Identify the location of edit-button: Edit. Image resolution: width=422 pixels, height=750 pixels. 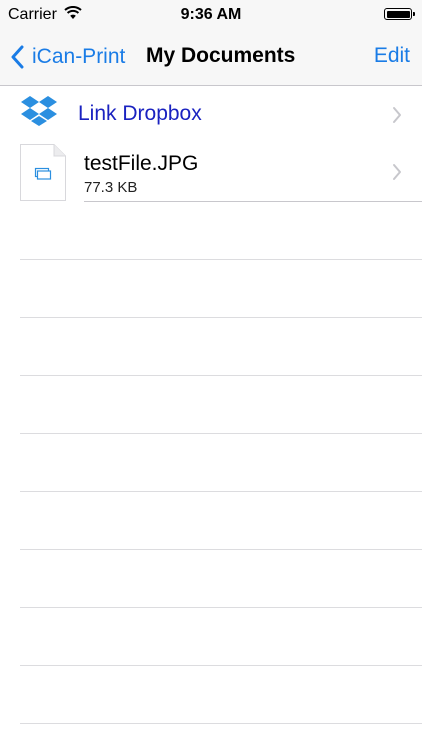
(392, 56).